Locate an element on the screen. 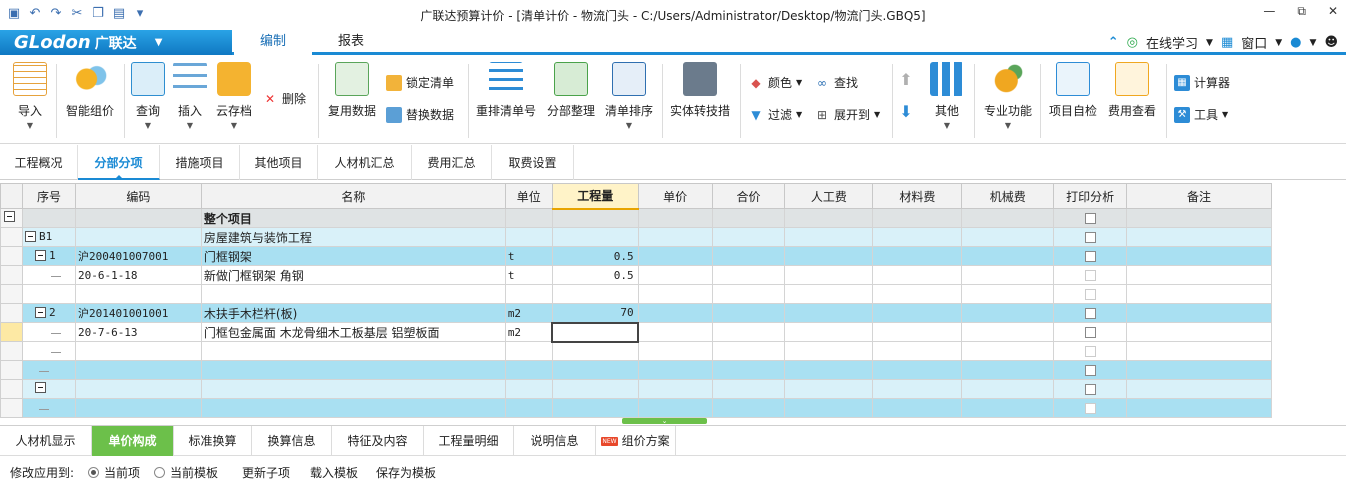 This screenshot has width=1346, height=483. column-header: 单价 is located at coordinates (675, 196).